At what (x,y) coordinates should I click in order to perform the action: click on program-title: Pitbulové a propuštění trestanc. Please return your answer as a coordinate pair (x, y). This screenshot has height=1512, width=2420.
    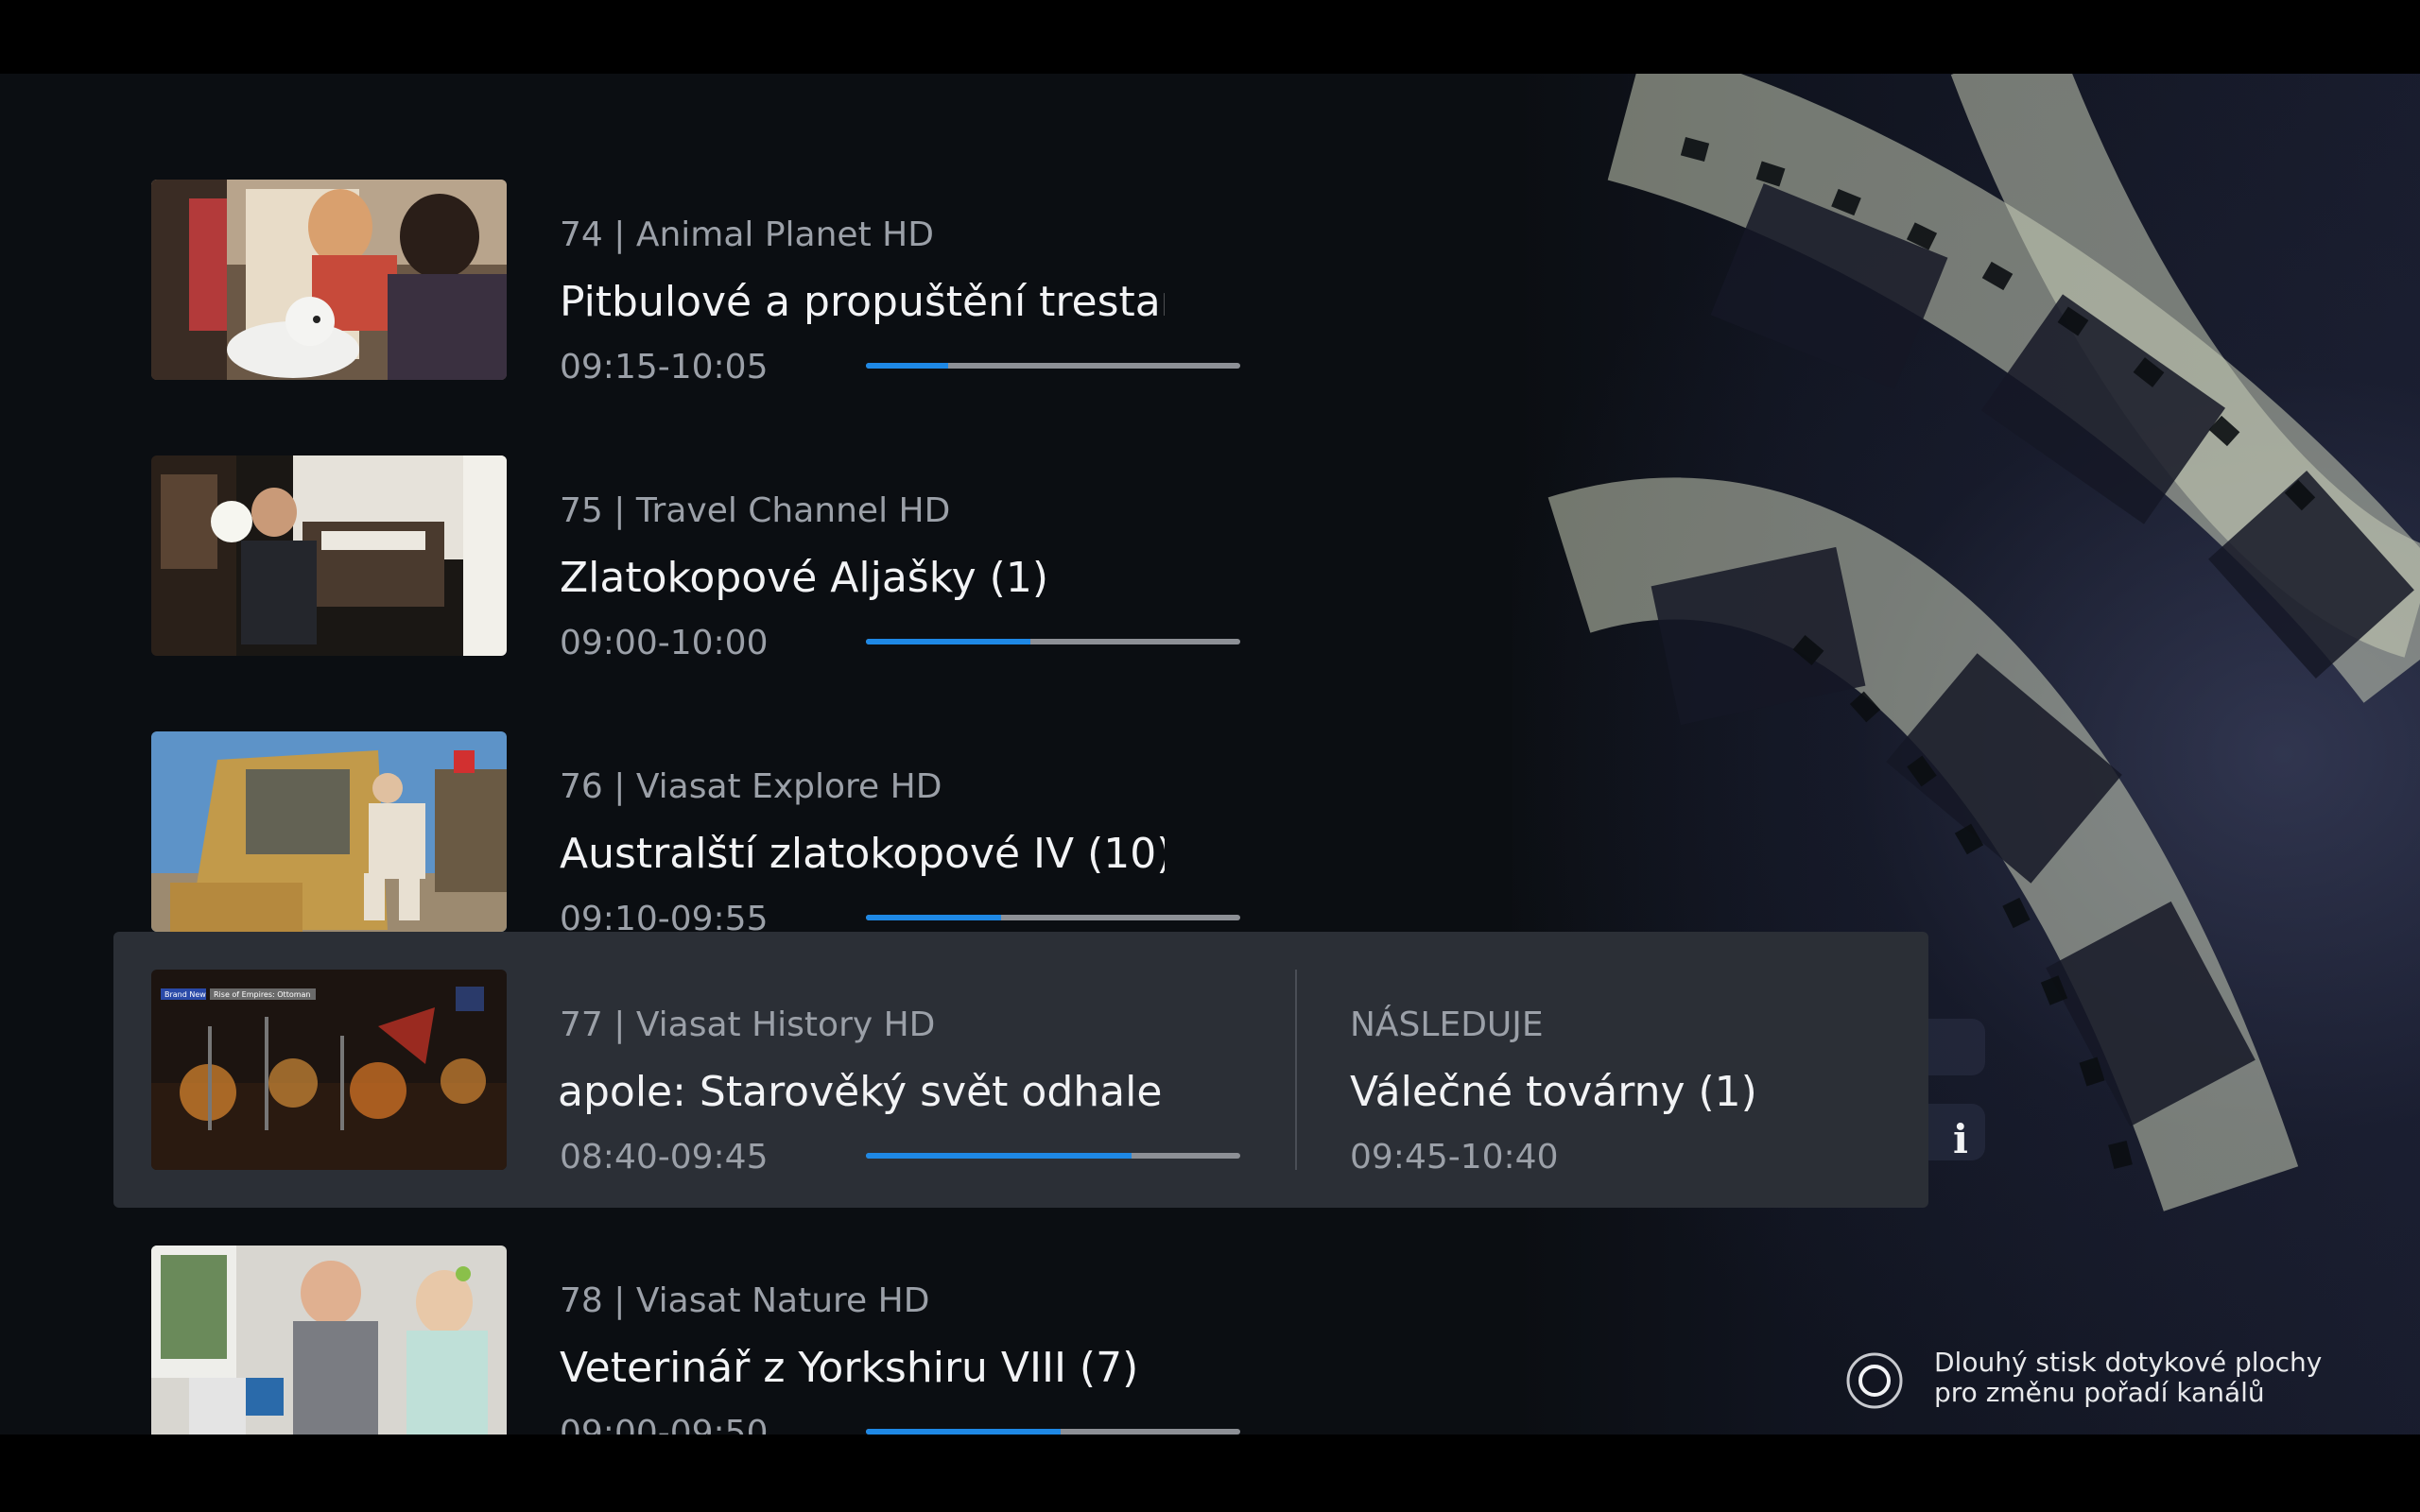
    Looking at the image, I should click on (863, 302).